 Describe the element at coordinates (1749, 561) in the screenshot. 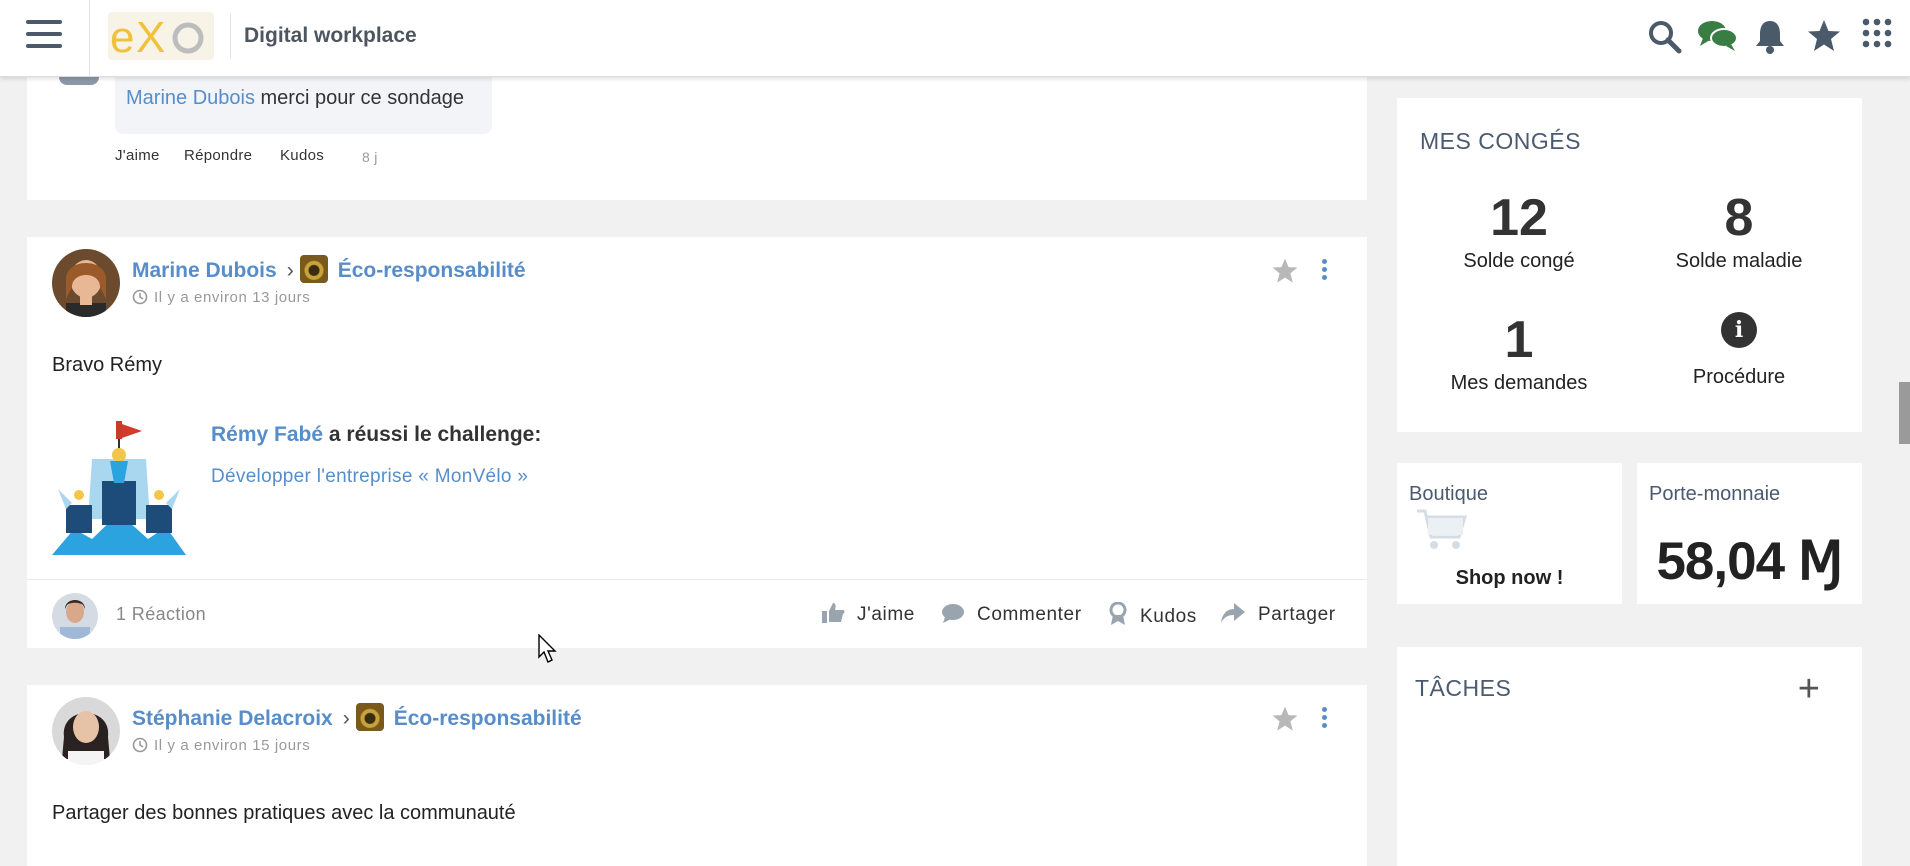

I see `wallet-balance: 58,04 Ɱ` at that location.